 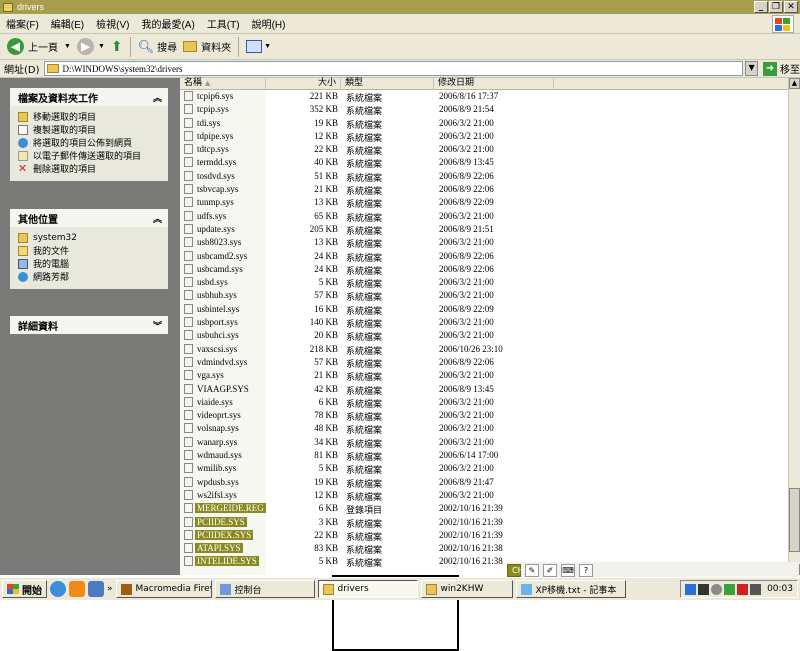 I want to click on file-row: usbd.sys 5 KB 系統檔案 2006/3/2 21:00, so click(x=484, y=282).